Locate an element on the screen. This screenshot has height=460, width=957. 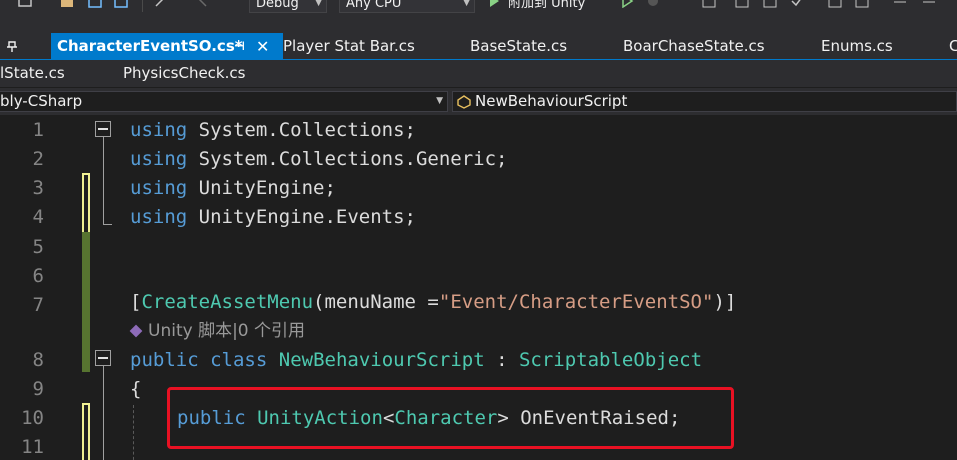
keyword: public is located at coordinates (164, 360).